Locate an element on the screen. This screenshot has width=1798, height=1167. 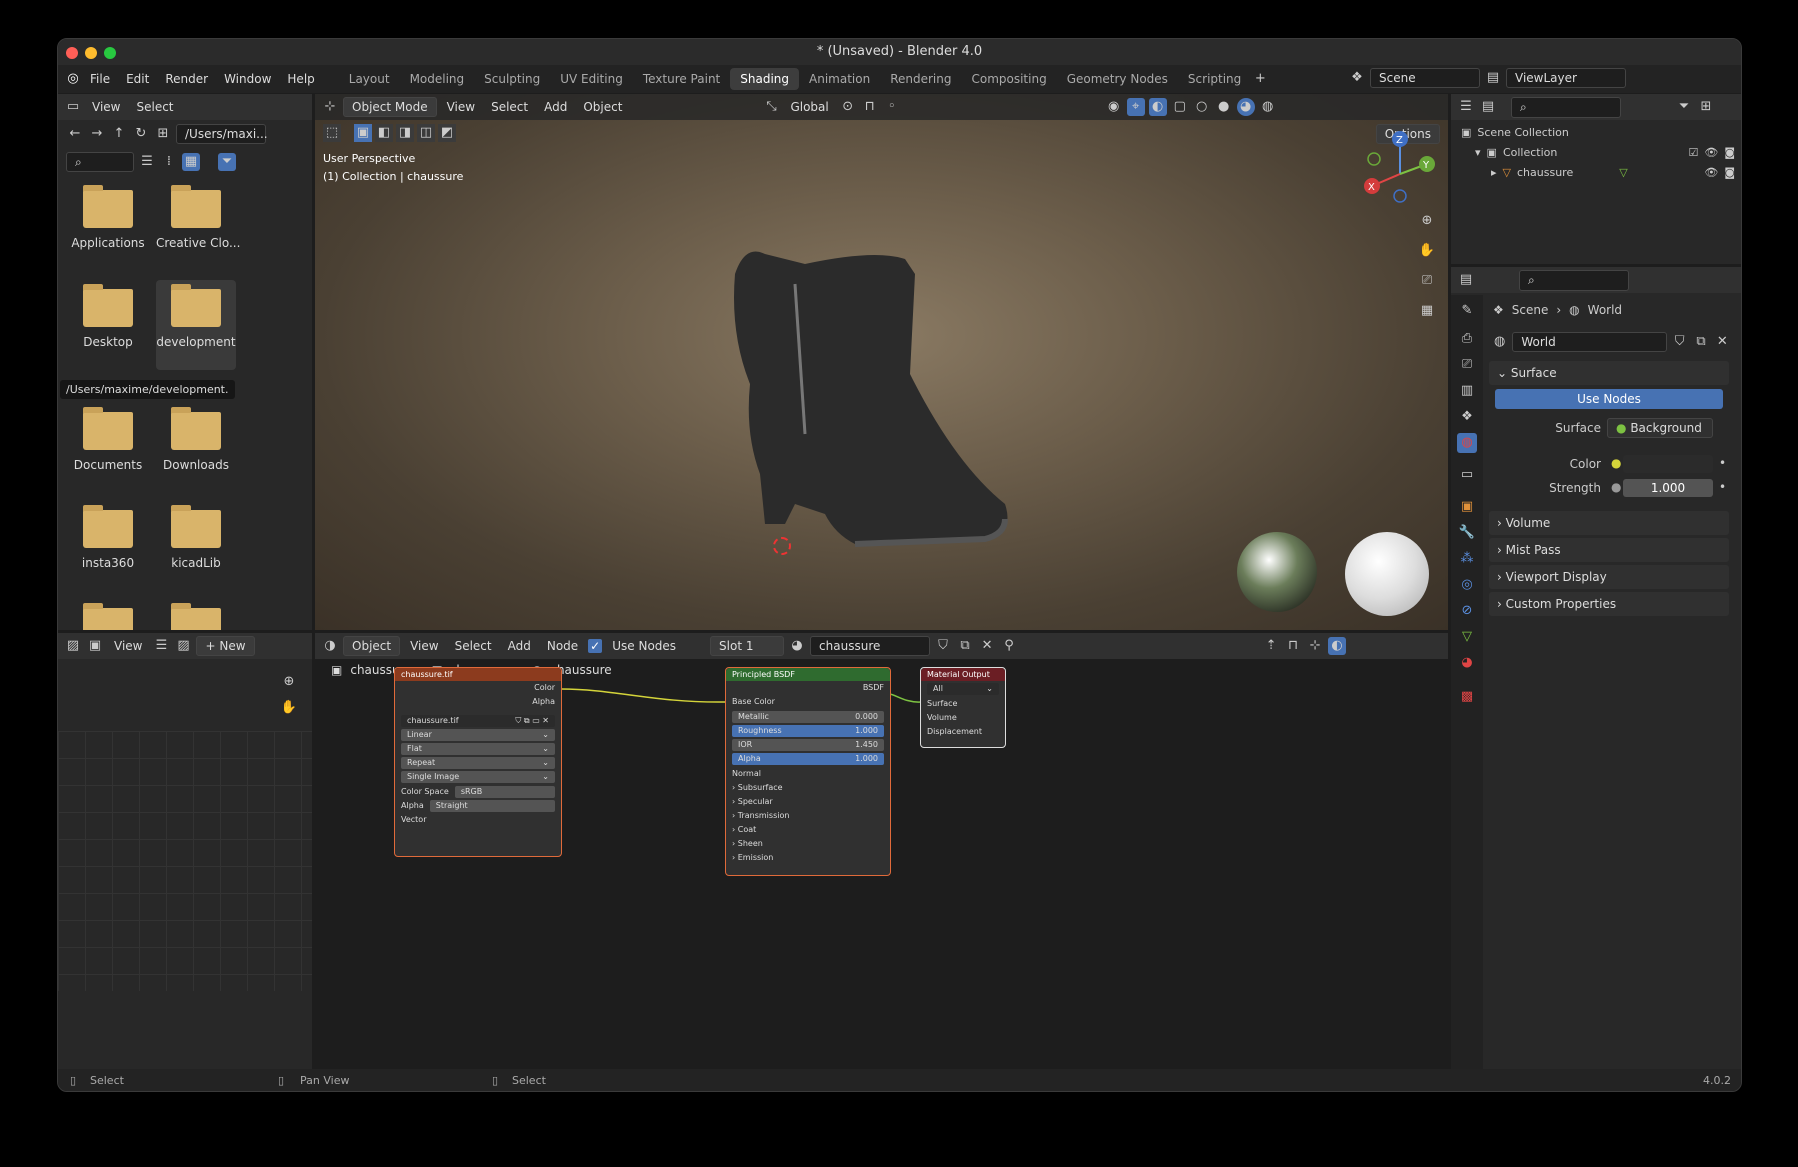
world-name-field: World is located at coordinates (1590, 342).